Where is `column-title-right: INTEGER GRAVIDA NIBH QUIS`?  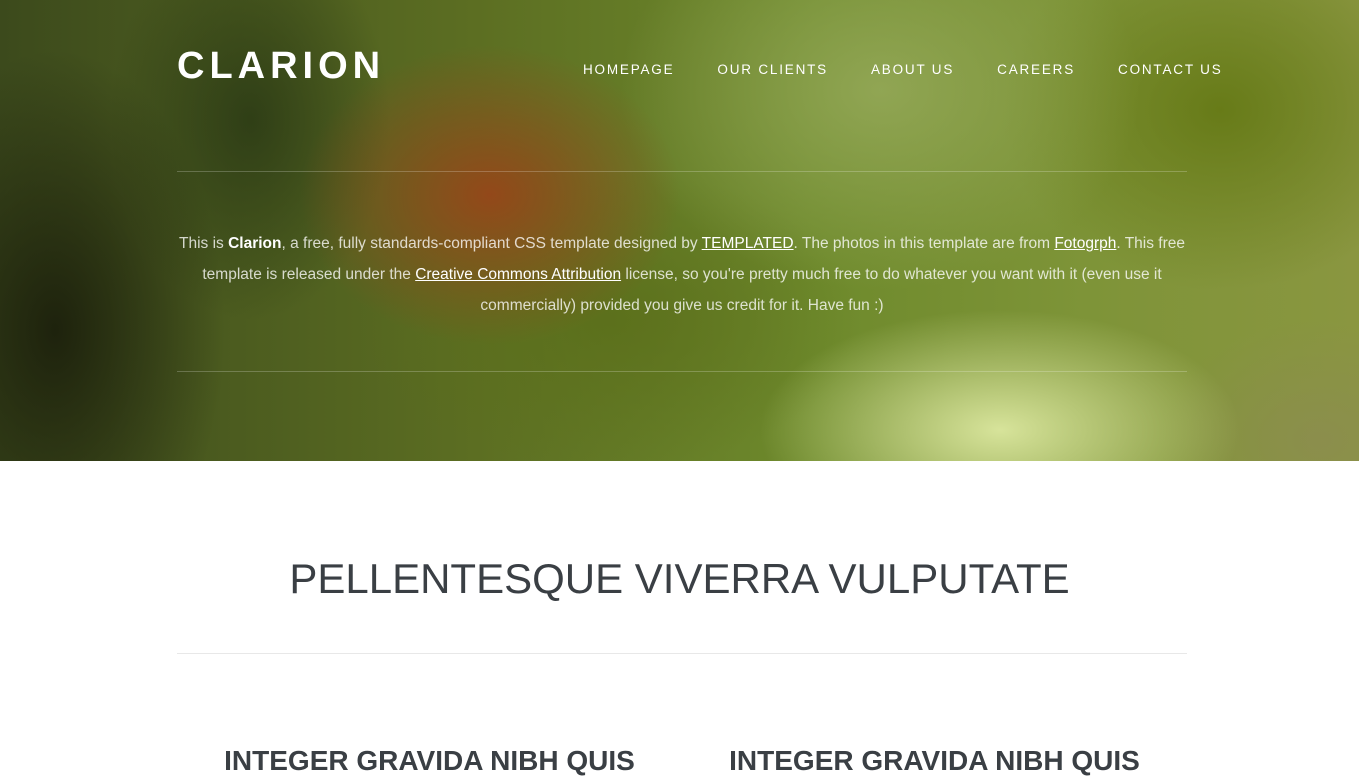 column-title-right: INTEGER GRAVIDA NIBH QUIS is located at coordinates (934, 760).